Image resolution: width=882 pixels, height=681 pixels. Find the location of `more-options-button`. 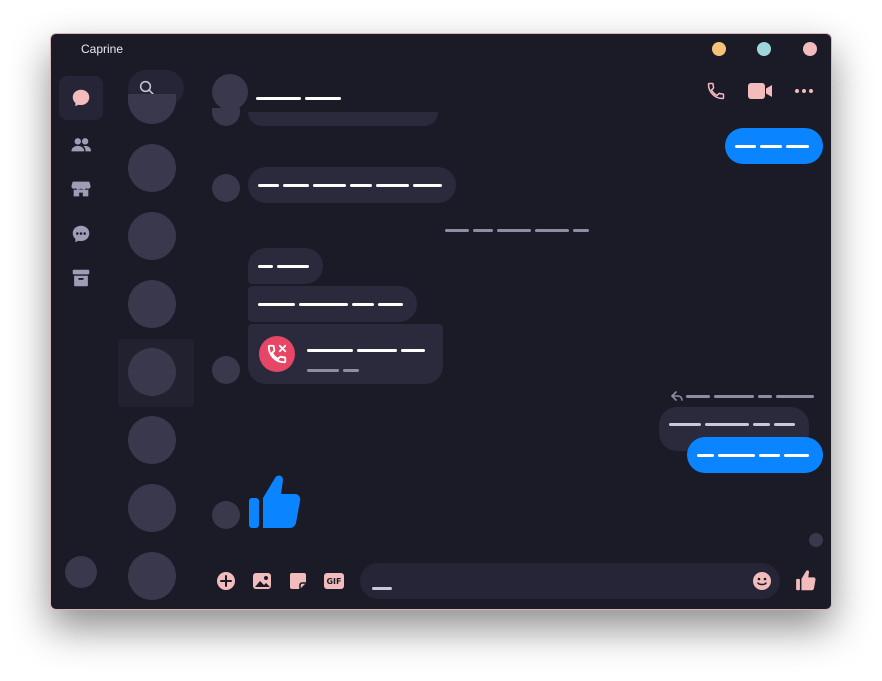

more-options-button is located at coordinates (804, 91).